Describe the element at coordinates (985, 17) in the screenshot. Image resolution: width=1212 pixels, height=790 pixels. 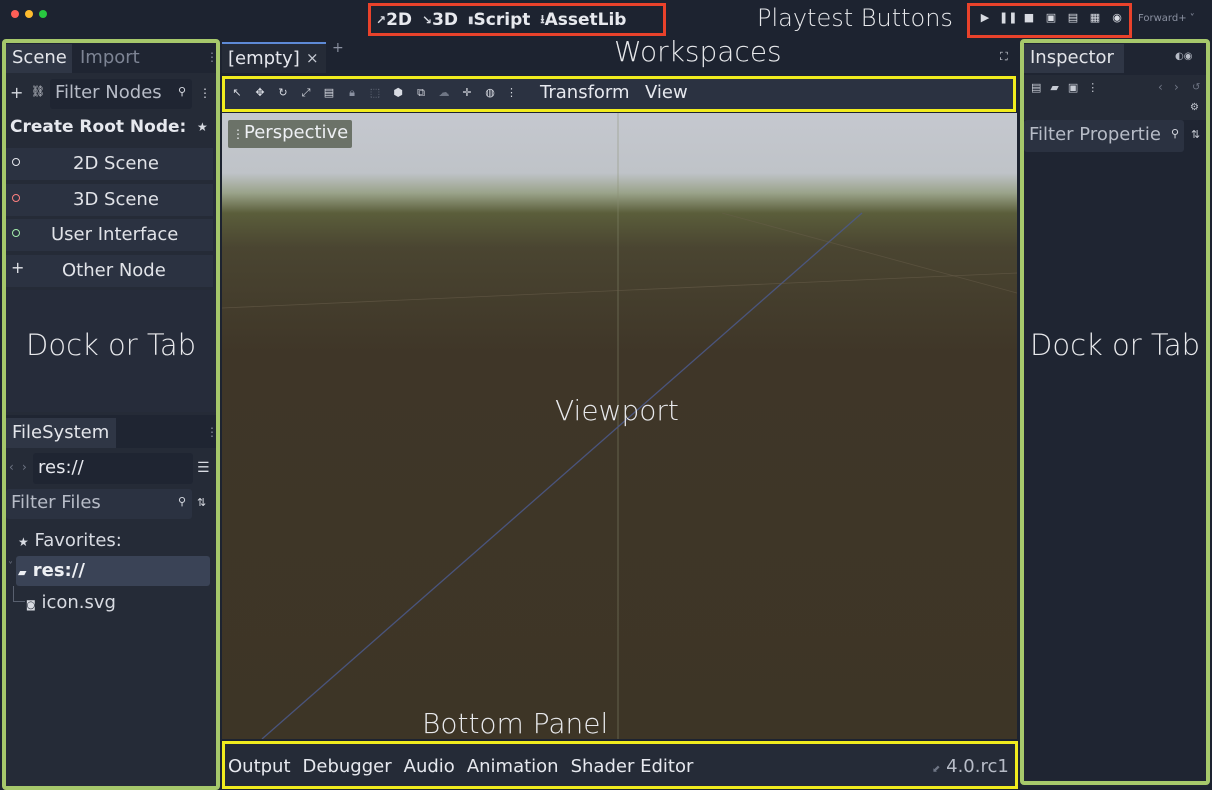
I see `play-icon: ▶` at that location.